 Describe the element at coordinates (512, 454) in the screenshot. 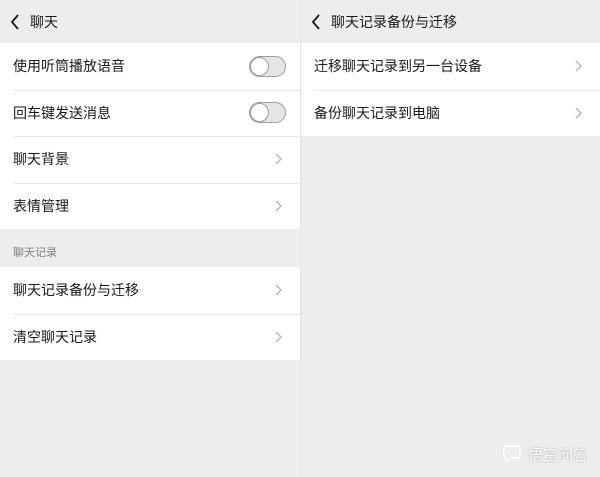

I see `chat-bubble-logo-icon` at that location.